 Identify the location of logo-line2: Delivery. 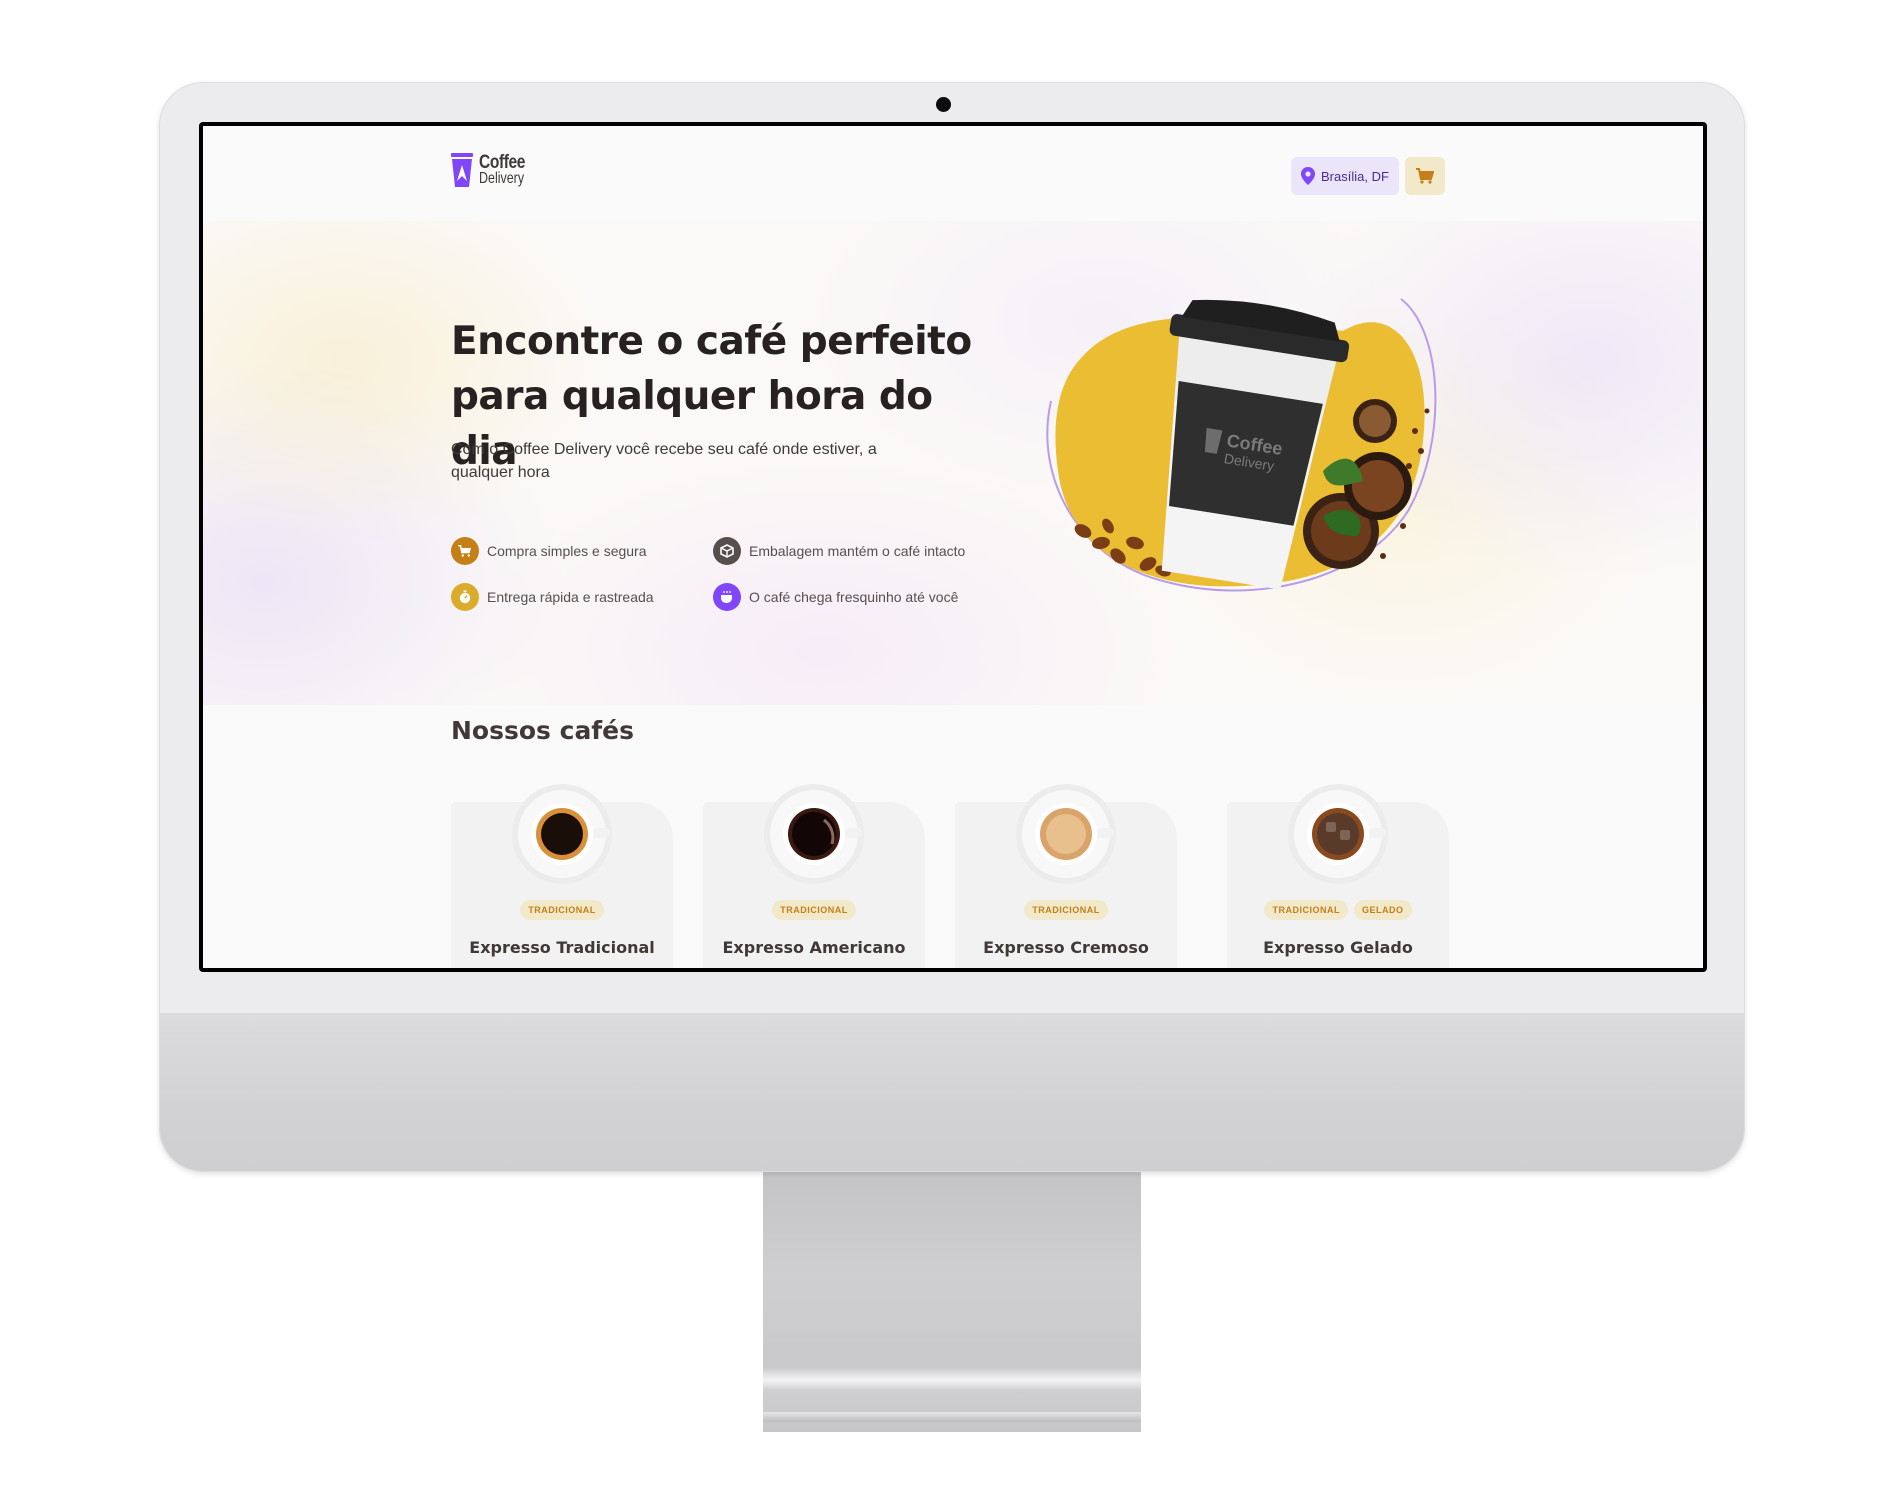
(502, 178).